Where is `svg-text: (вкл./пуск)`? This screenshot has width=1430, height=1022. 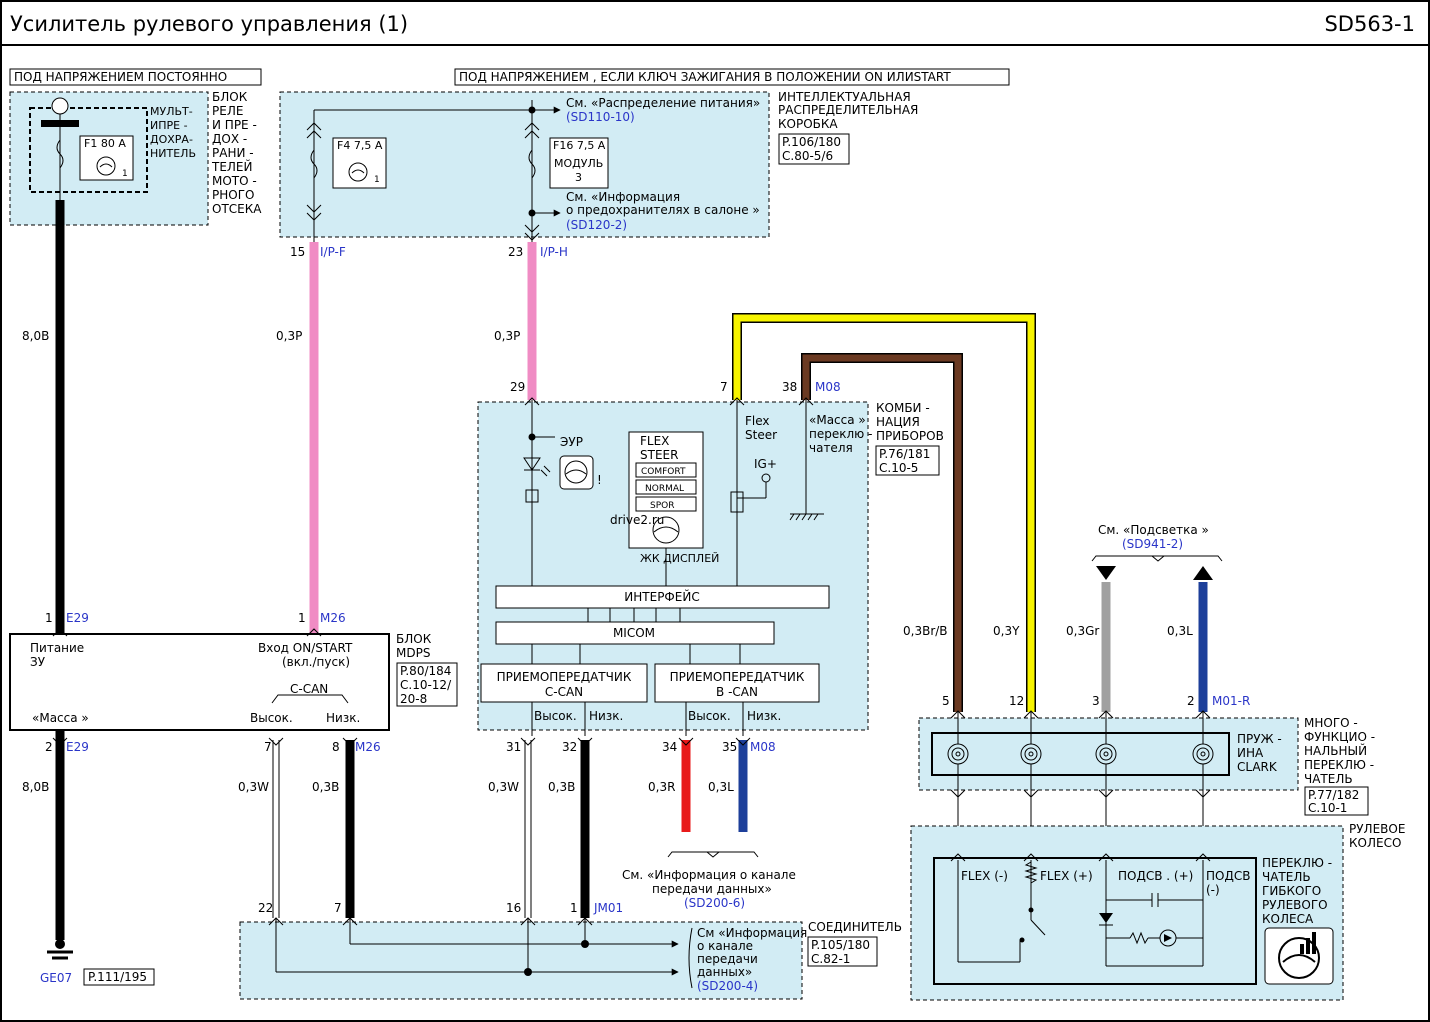
svg-text: (вкл./пуск) is located at coordinates (316, 662).